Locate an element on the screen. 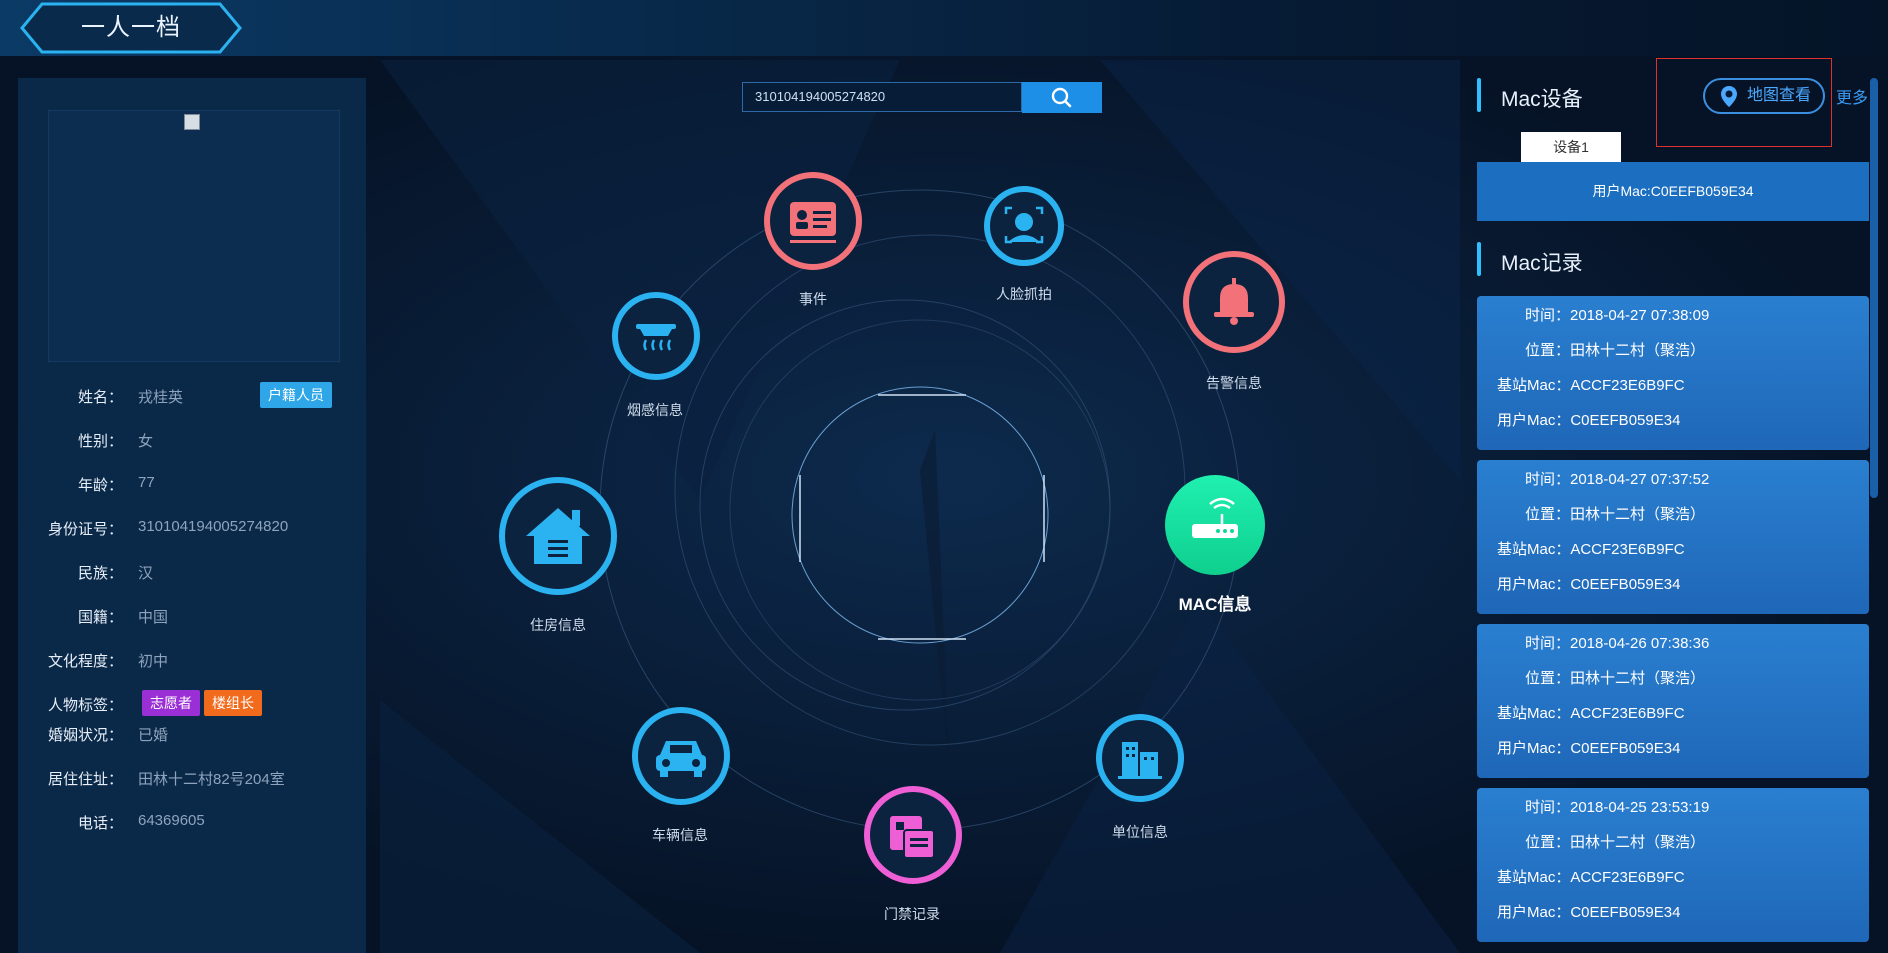 The width and height of the screenshot is (1888, 953). info-value: 初中 is located at coordinates (153, 661).